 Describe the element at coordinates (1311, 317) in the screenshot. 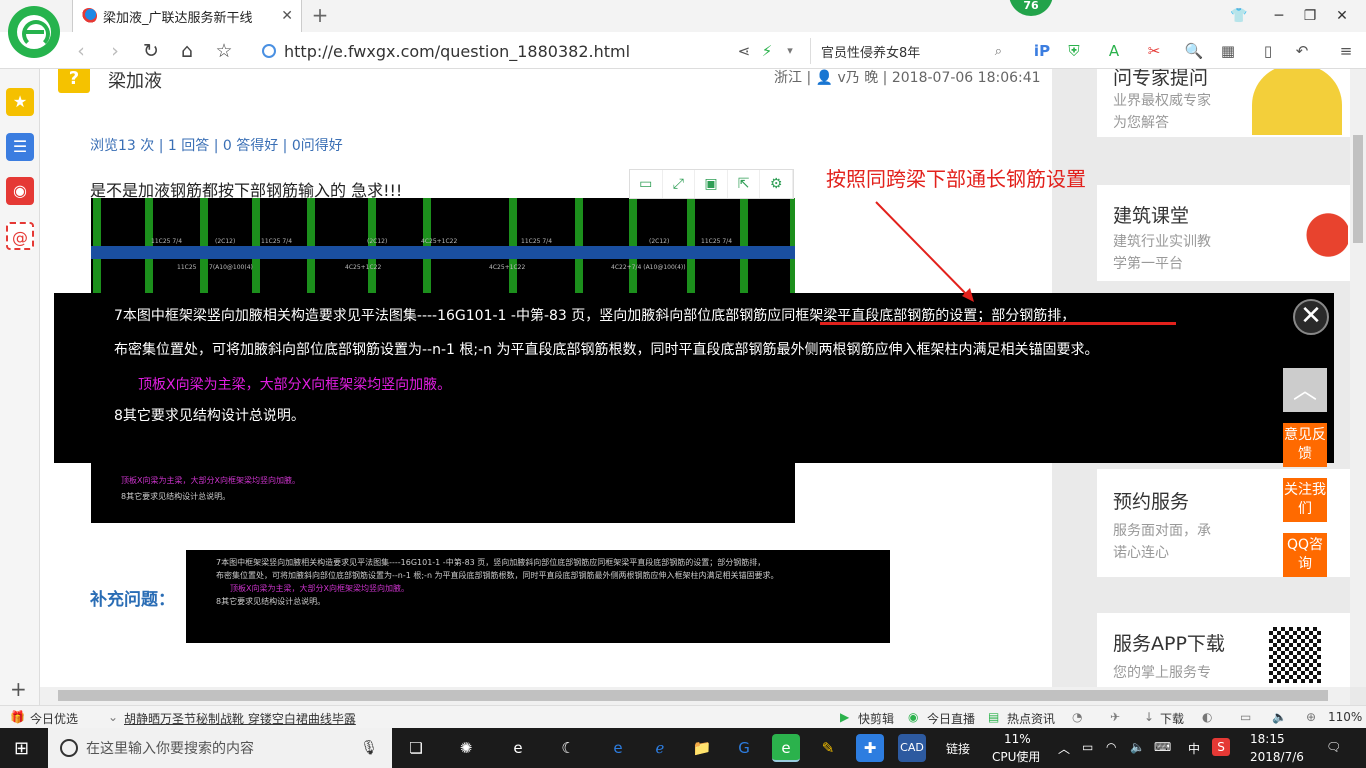

I see `lightbox-close-button: ✕` at that location.